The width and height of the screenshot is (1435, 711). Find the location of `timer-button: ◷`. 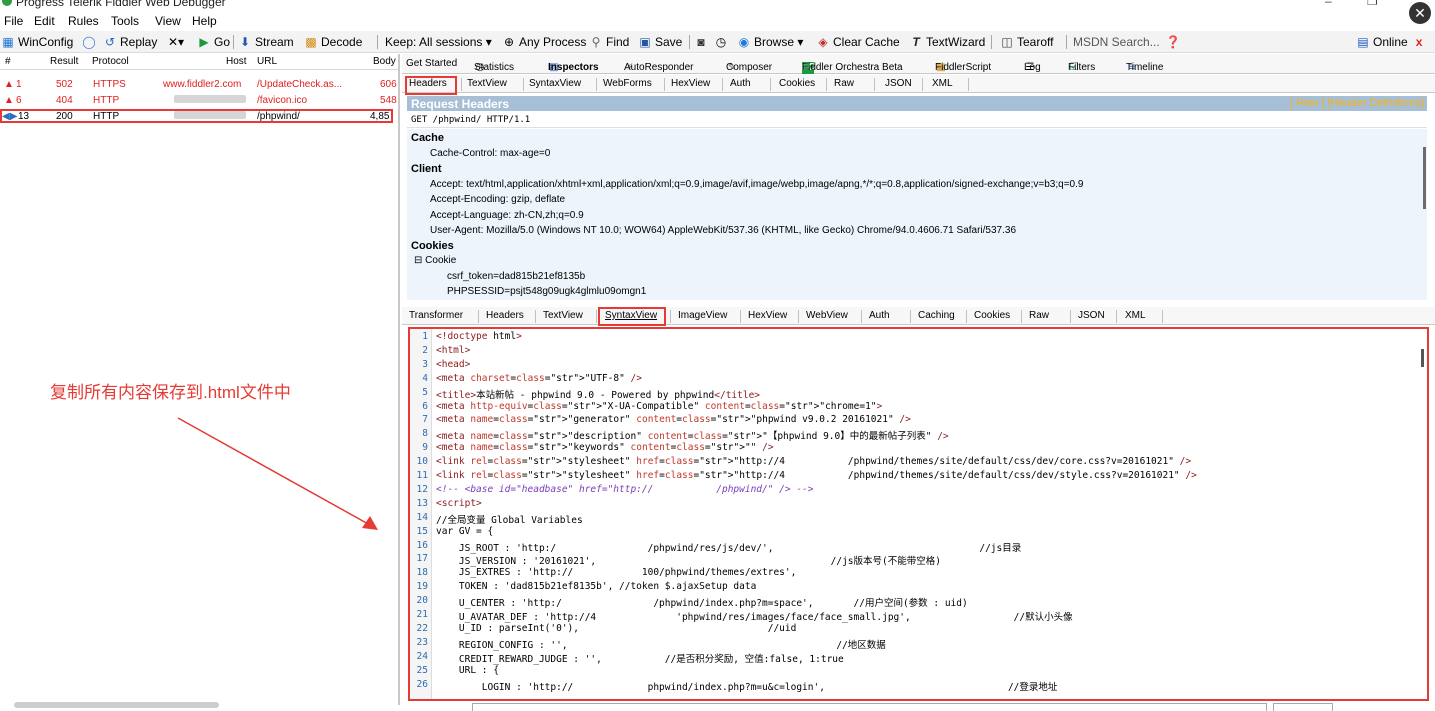

timer-button: ◷ is located at coordinates (722, 42).